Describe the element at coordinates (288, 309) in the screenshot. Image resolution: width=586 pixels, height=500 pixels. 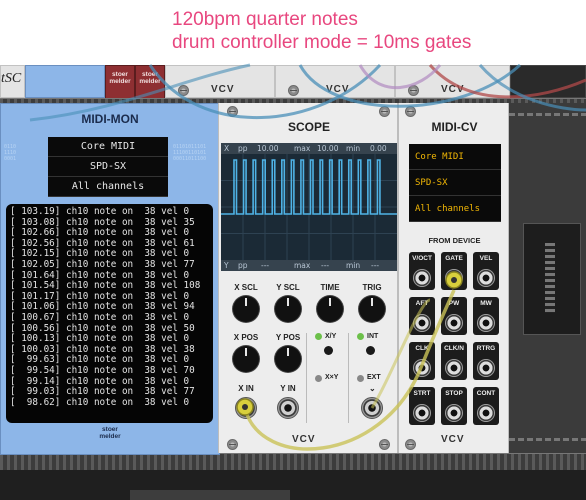
I see `y-scl-knob` at that location.